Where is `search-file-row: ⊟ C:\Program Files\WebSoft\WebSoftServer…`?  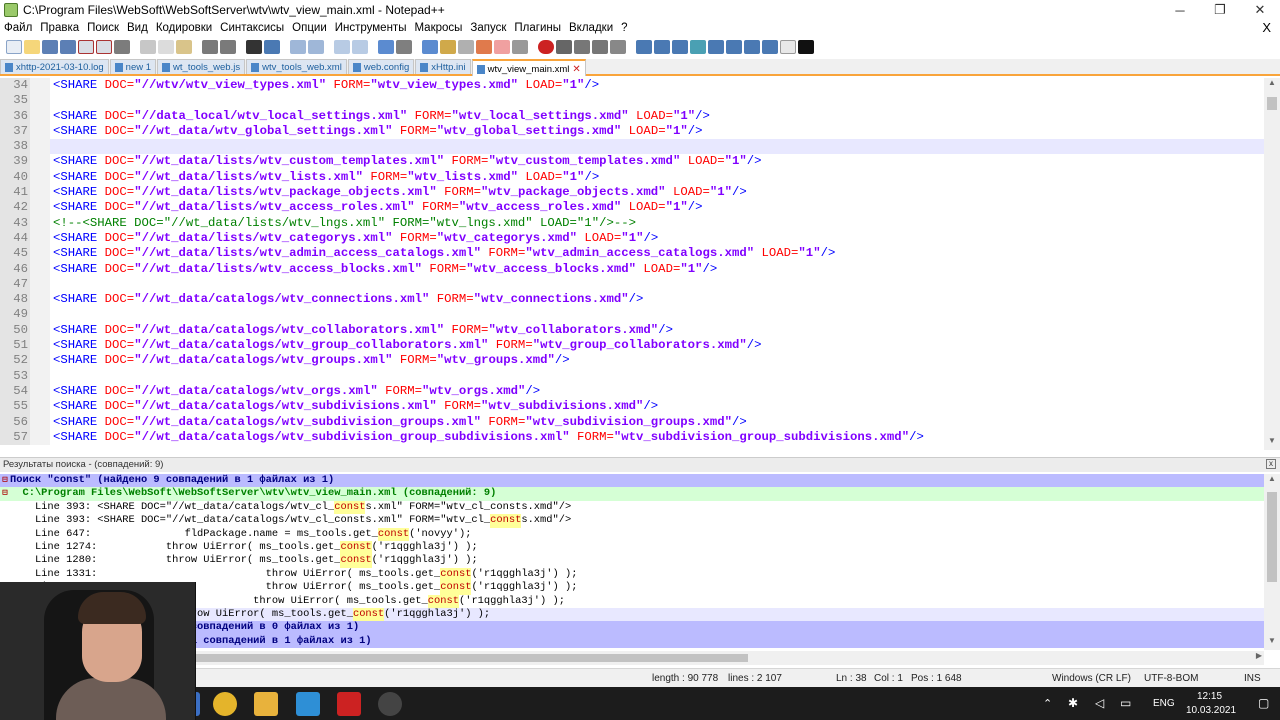
search-file-row: ⊟ C:\Program Files\WebSoft\WebSoftServer… is located at coordinates (632, 494).